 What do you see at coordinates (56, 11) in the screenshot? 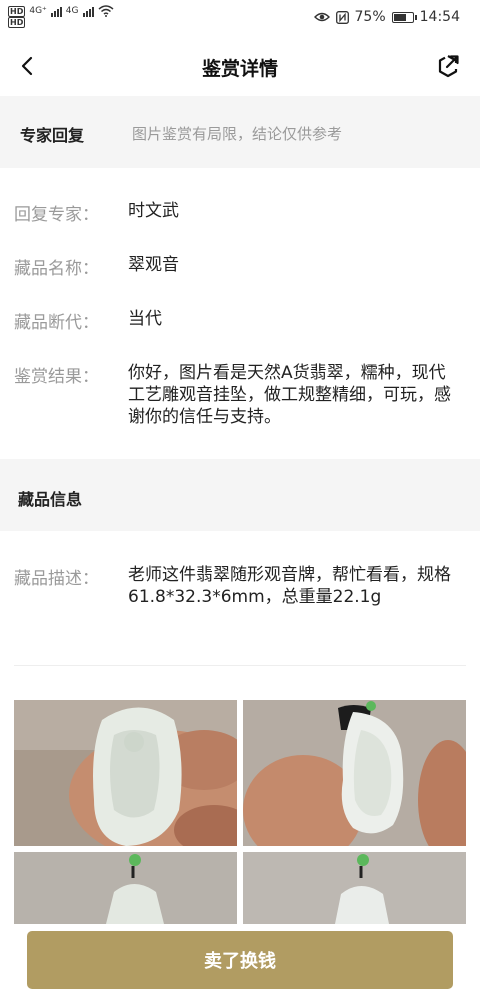
I see `signal-icon` at bounding box center [56, 11].